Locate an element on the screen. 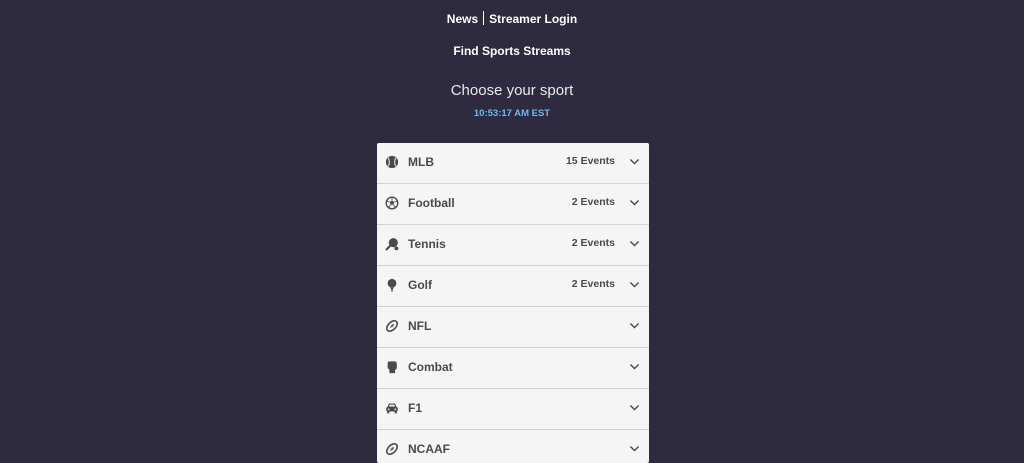  car-icon is located at coordinates (392, 408).